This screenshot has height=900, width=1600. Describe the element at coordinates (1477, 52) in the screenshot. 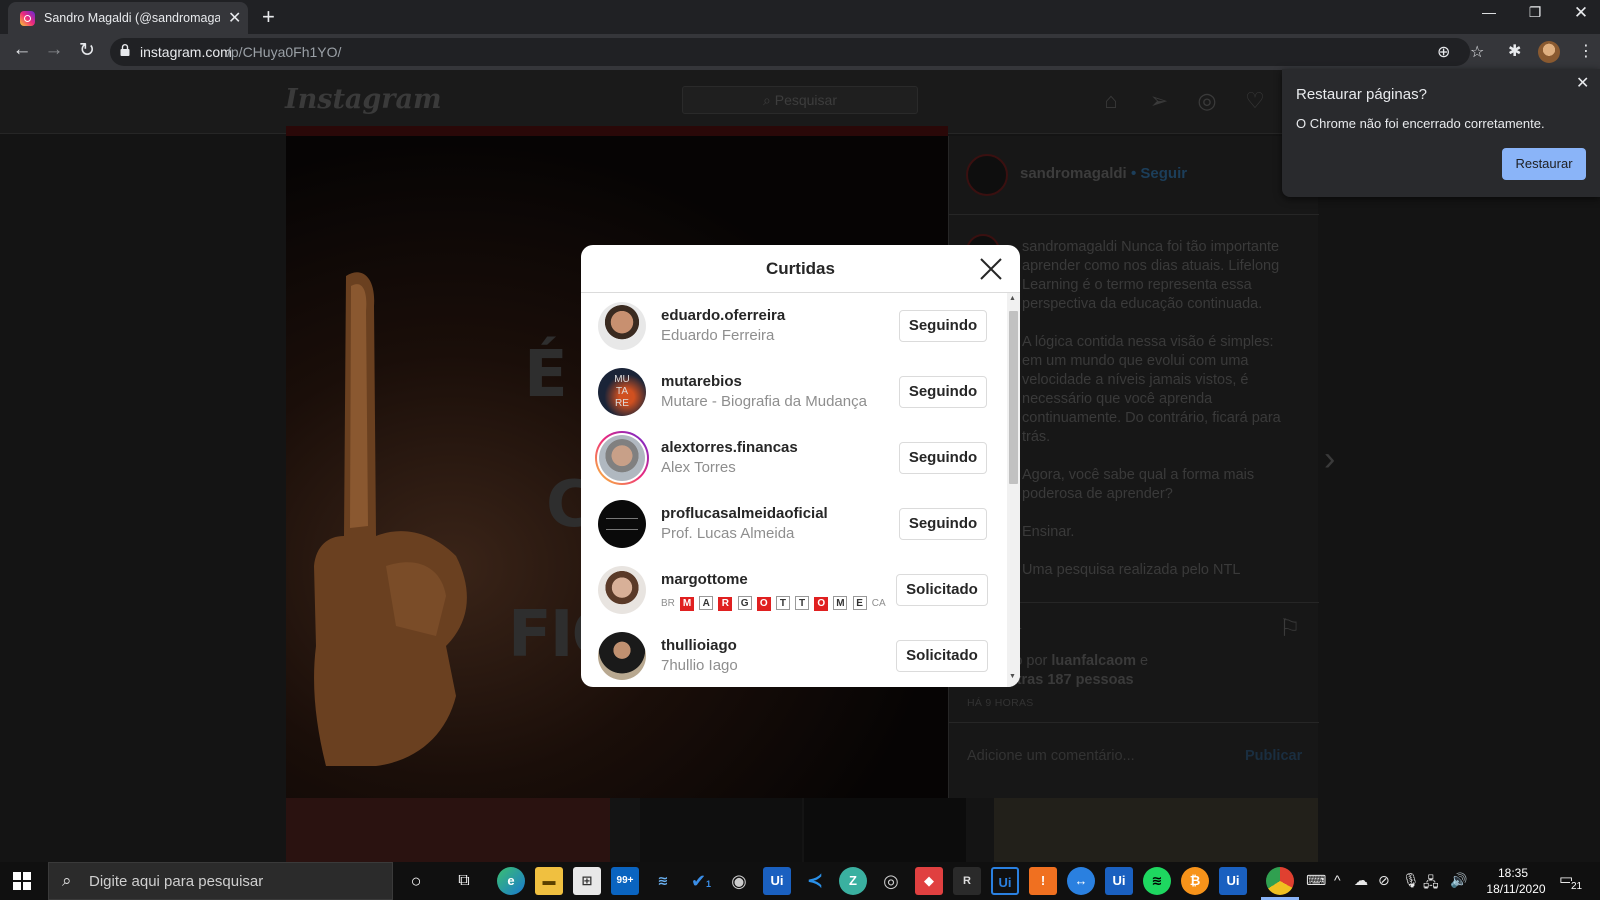

I see `bookmark-star-icon: ☆` at that location.